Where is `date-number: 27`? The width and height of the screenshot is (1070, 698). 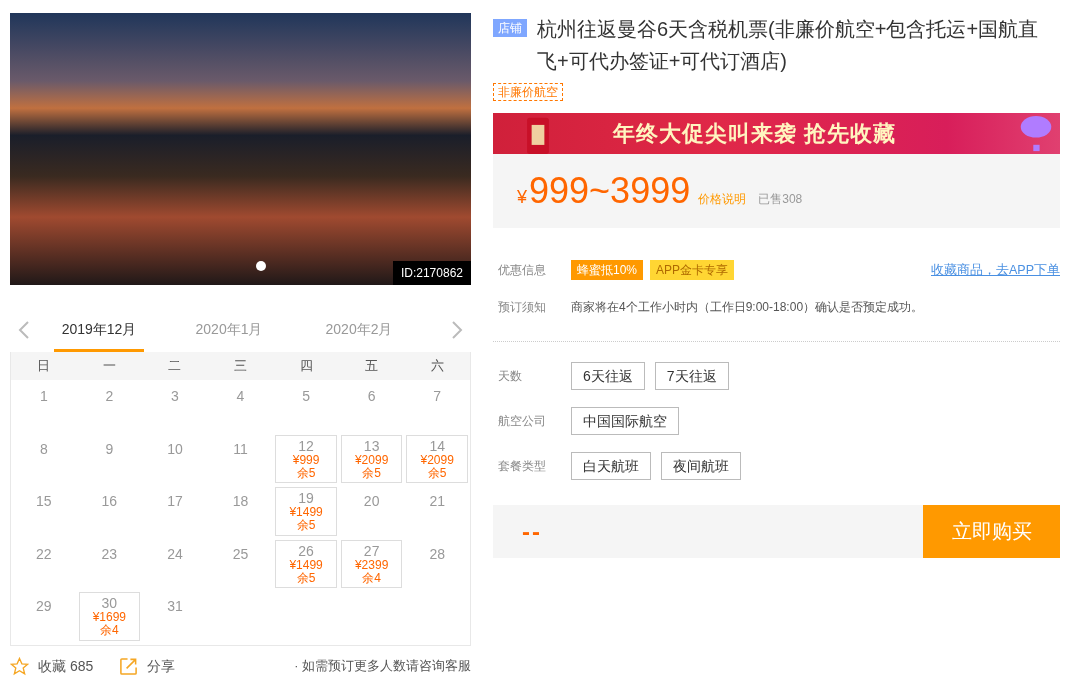
date-number: 27 is located at coordinates (371, 551).